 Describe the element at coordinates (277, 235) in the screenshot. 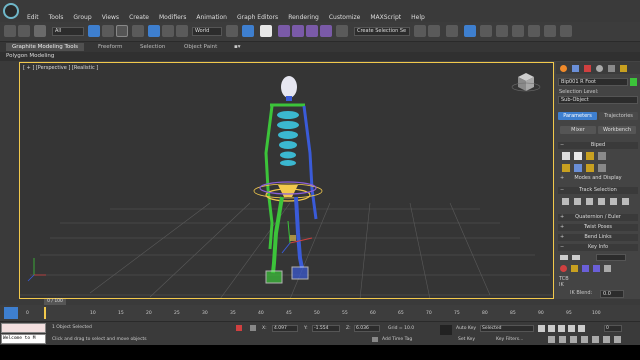

I see `biped-left-leg` at that location.